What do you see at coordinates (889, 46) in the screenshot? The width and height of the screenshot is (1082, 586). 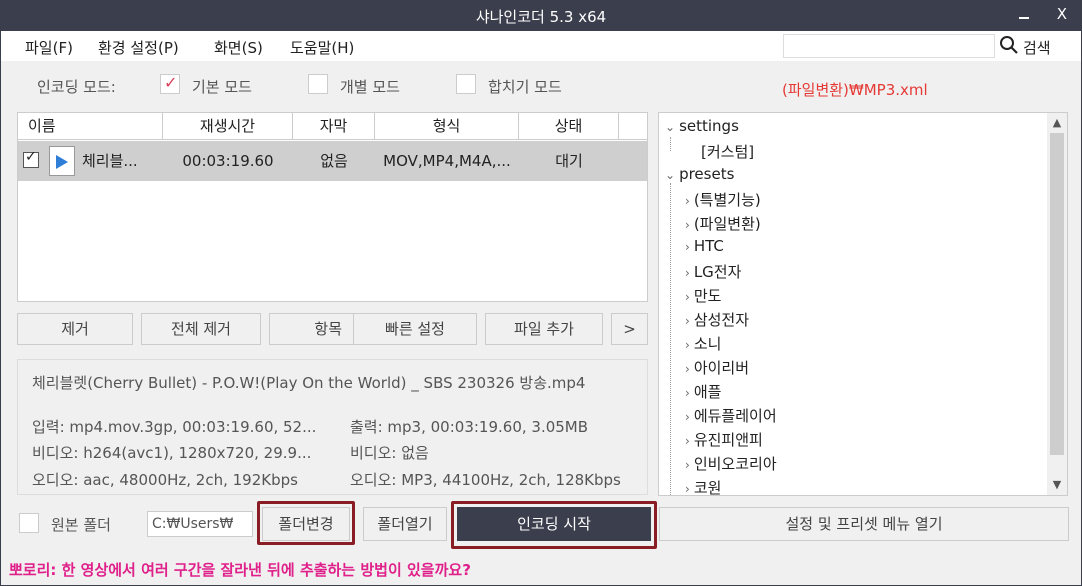 I see `search-input` at bounding box center [889, 46].